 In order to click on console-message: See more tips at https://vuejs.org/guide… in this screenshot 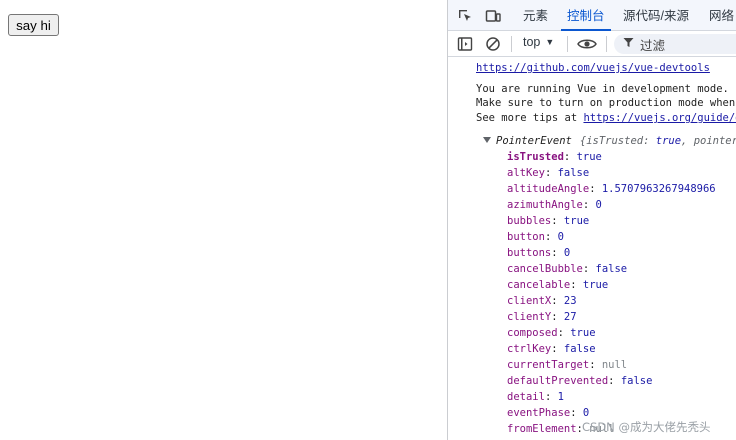, I will do `click(606, 118)`.